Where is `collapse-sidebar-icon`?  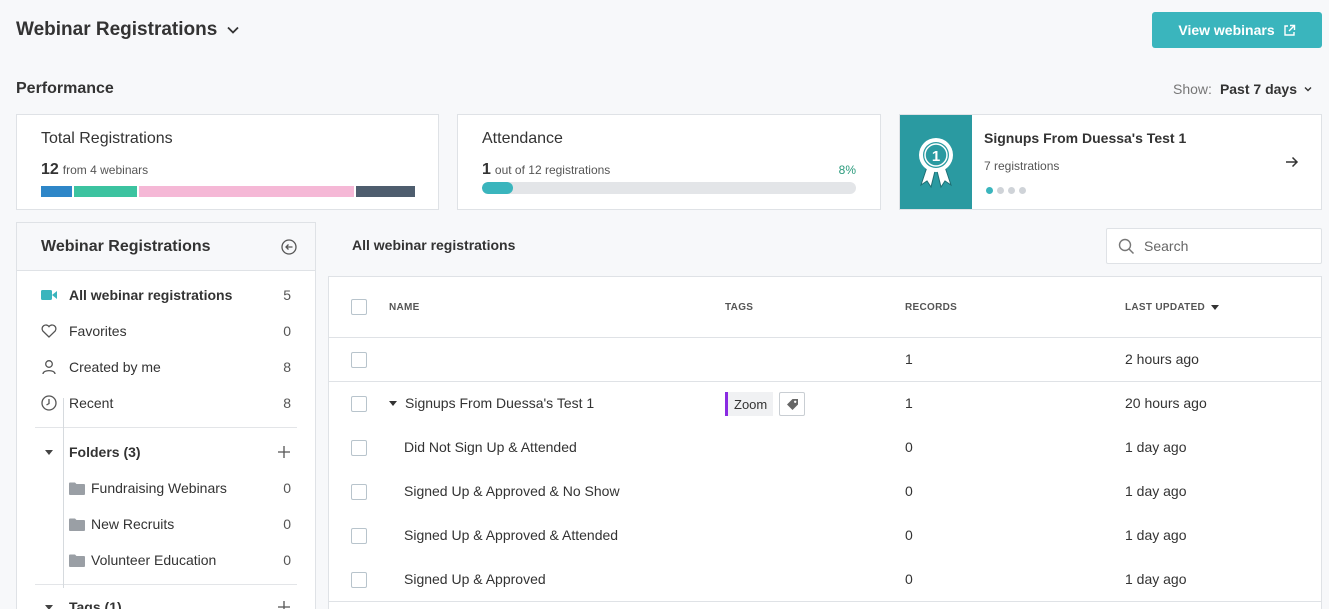 collapse-sidebar-icon is located at coordinates (289, 247).